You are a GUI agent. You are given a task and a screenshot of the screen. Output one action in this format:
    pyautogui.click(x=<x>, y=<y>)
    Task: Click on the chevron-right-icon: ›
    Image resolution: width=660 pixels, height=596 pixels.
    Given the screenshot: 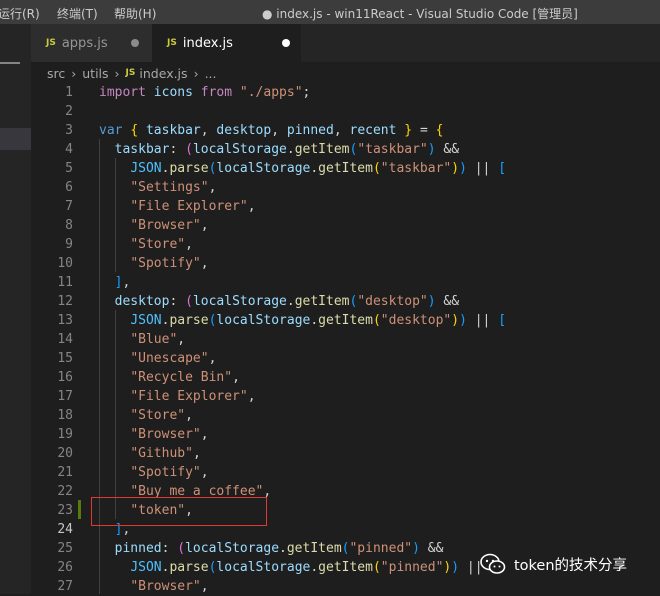 What is the action you would take?
    pyautogui.click(x=117, y=73)
    